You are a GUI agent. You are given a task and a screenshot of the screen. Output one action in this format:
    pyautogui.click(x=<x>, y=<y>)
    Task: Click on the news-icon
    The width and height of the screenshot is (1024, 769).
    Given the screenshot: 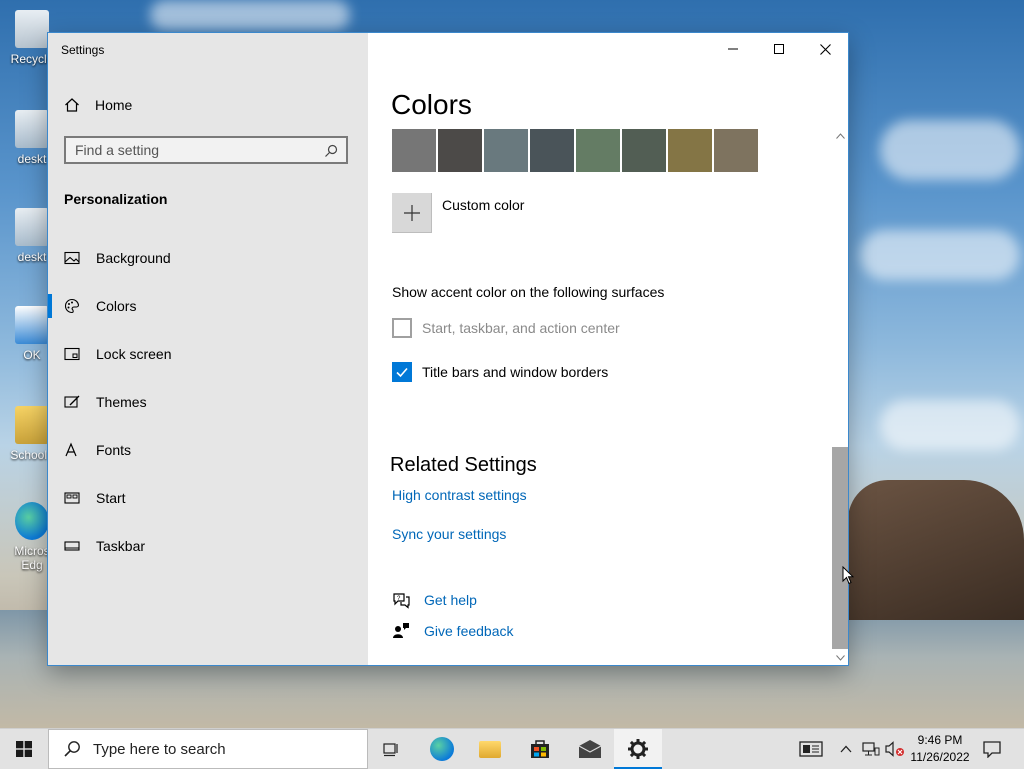 What is the action you would take?
    pyautogui.click(x=811, y=749)
    